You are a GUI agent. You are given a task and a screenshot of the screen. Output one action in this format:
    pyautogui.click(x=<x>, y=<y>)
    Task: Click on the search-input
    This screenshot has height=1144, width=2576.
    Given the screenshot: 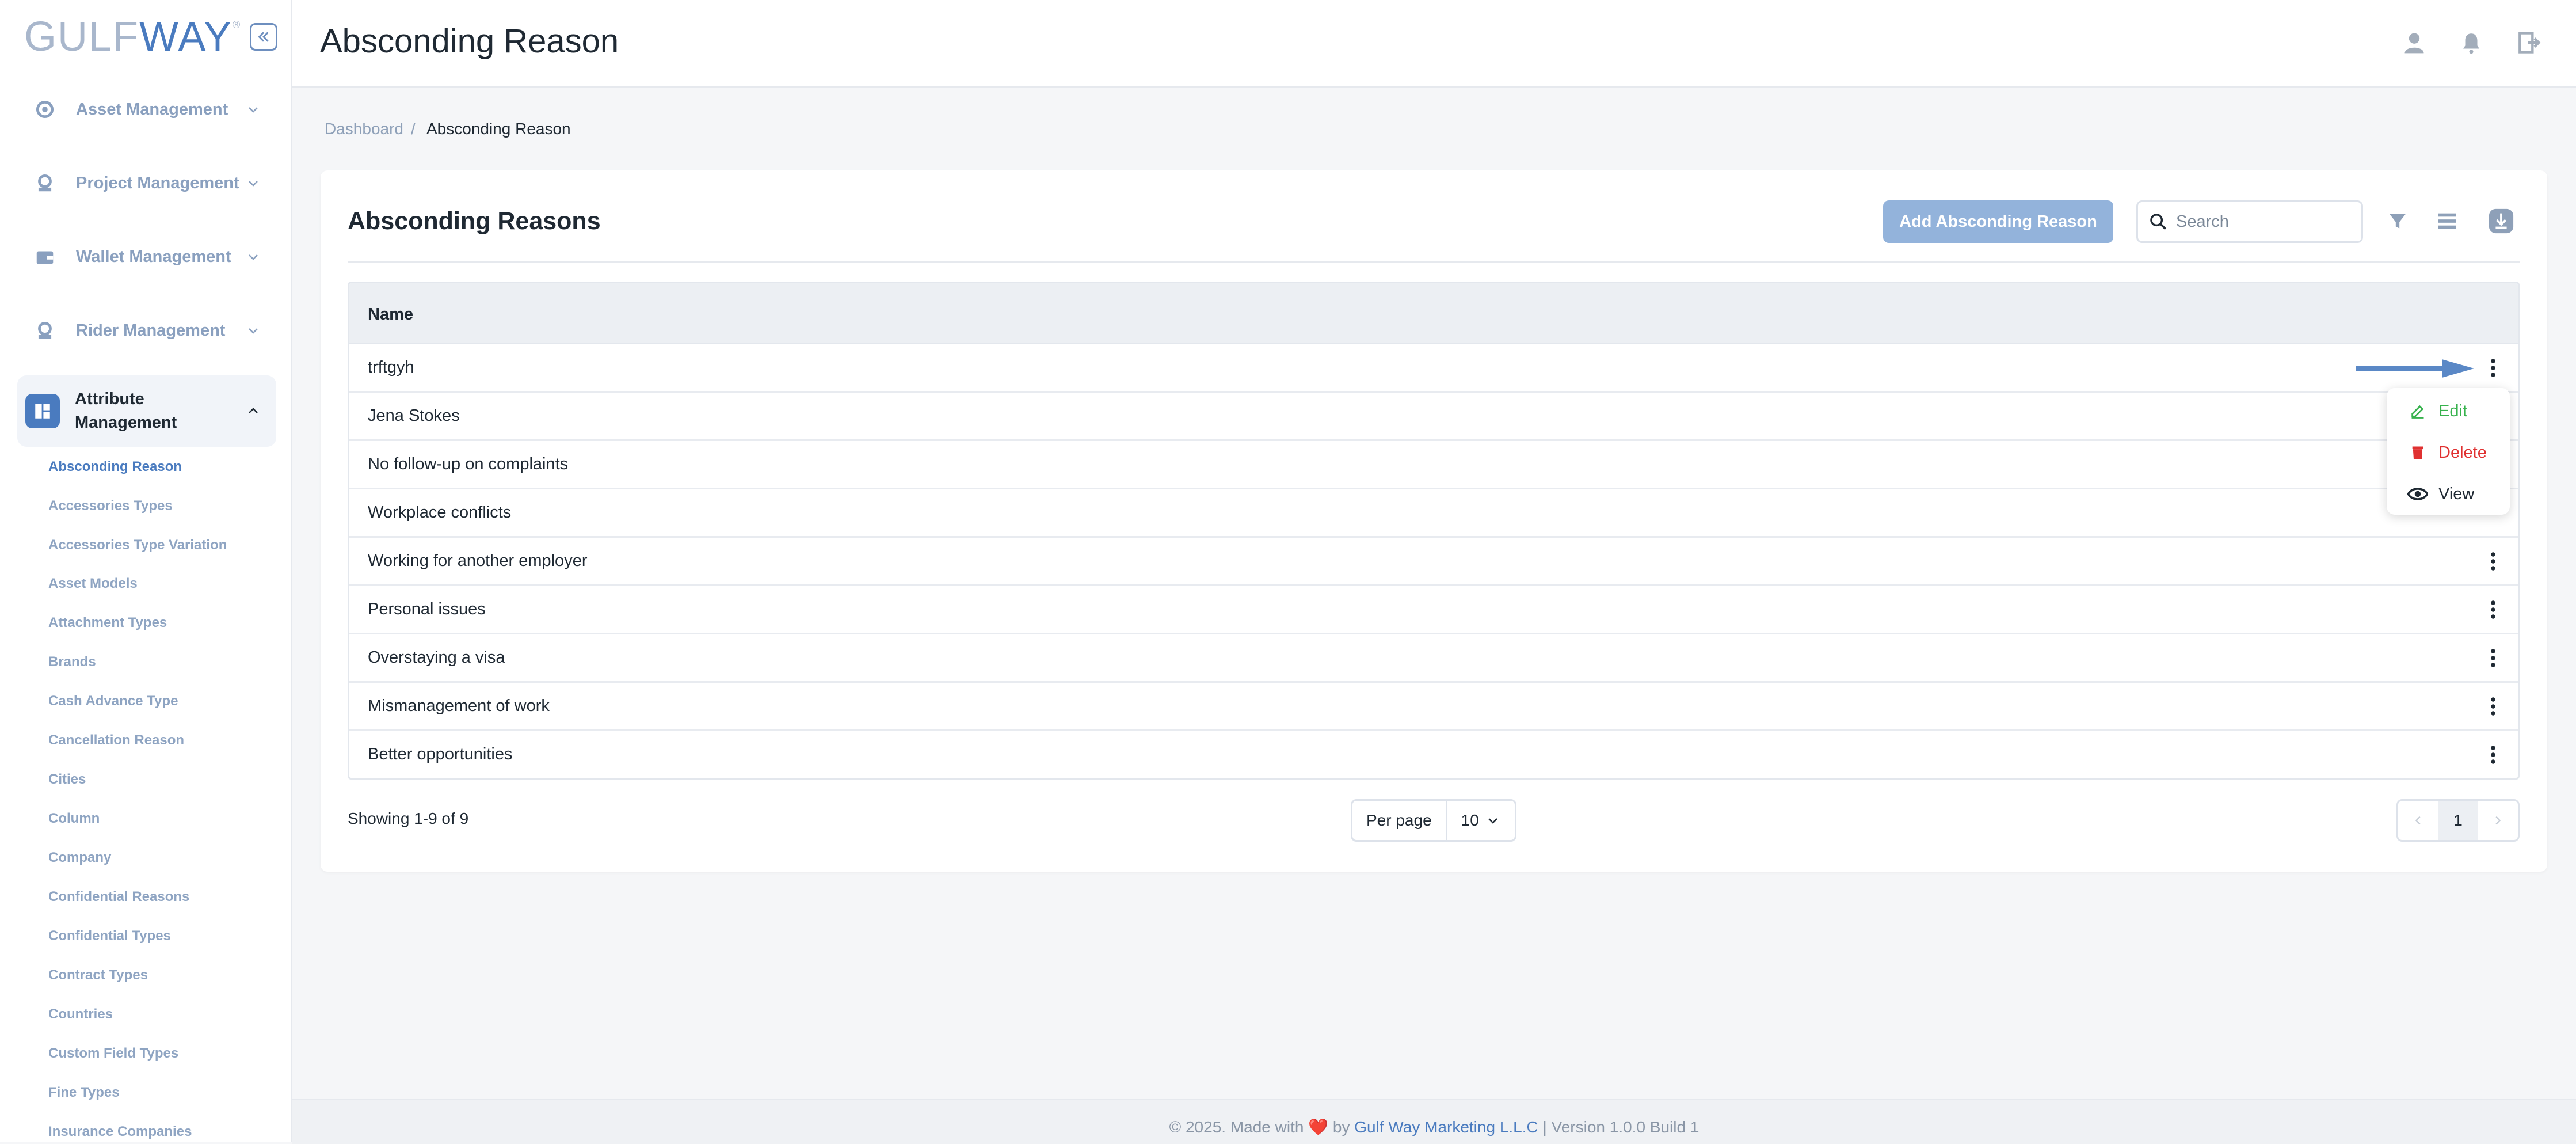 What is the action you would take?
    pyautogui.click(x=2262, y=222)
    